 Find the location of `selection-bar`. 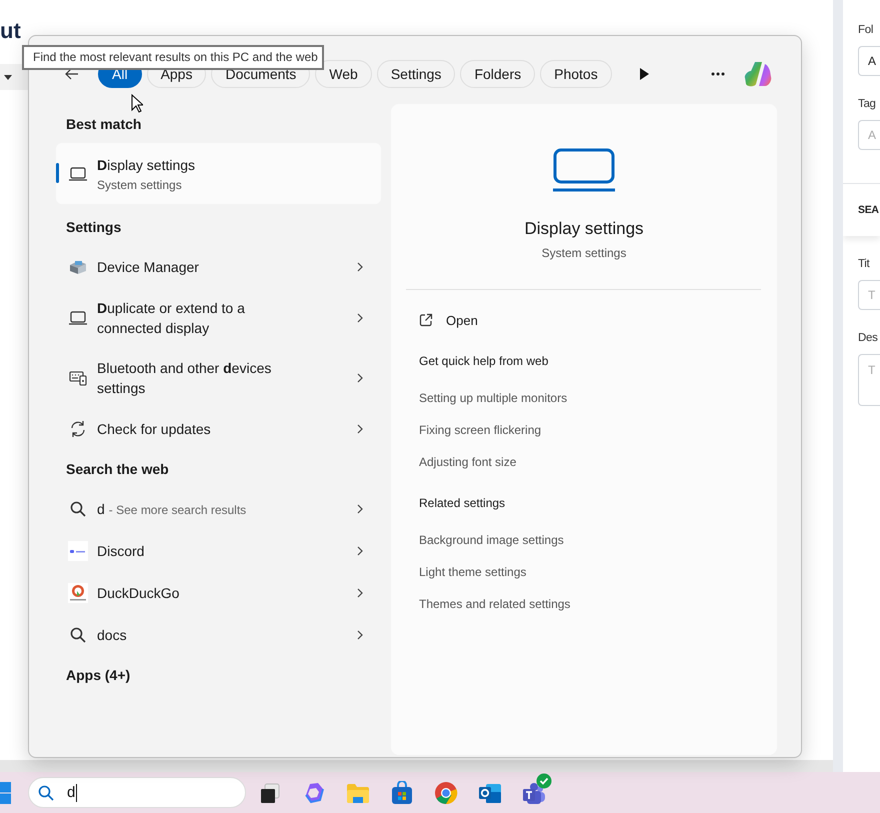

selection-bar is located at coordinates (57, 173).